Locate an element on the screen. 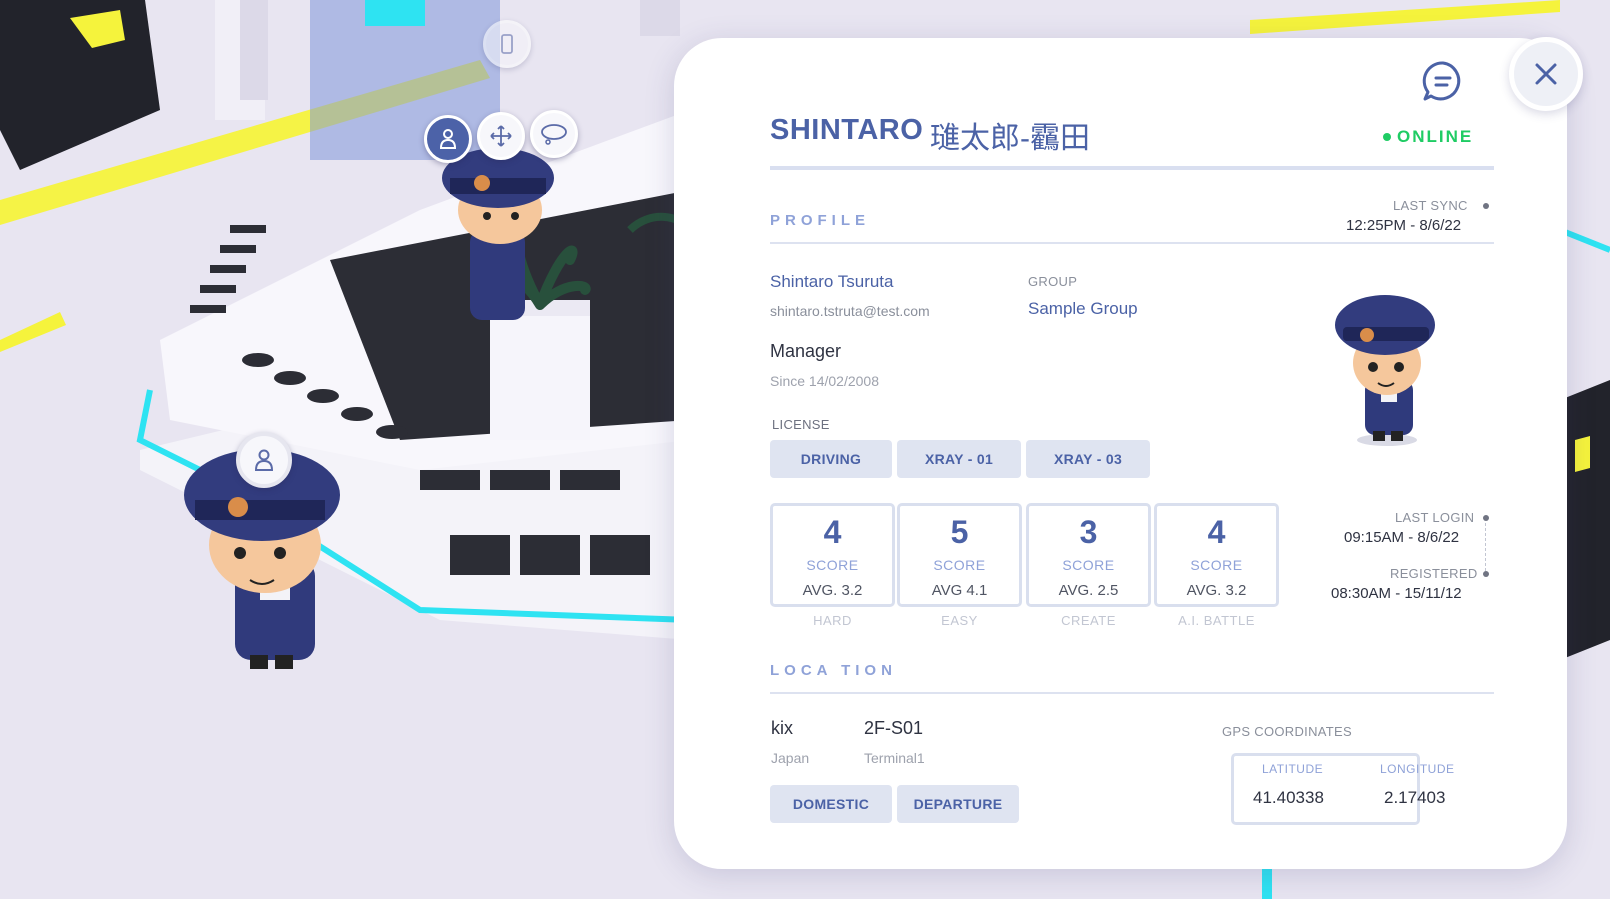  last-sync-value: 12:25PM - 8/6/22 is located at coordinates (1404, 225).